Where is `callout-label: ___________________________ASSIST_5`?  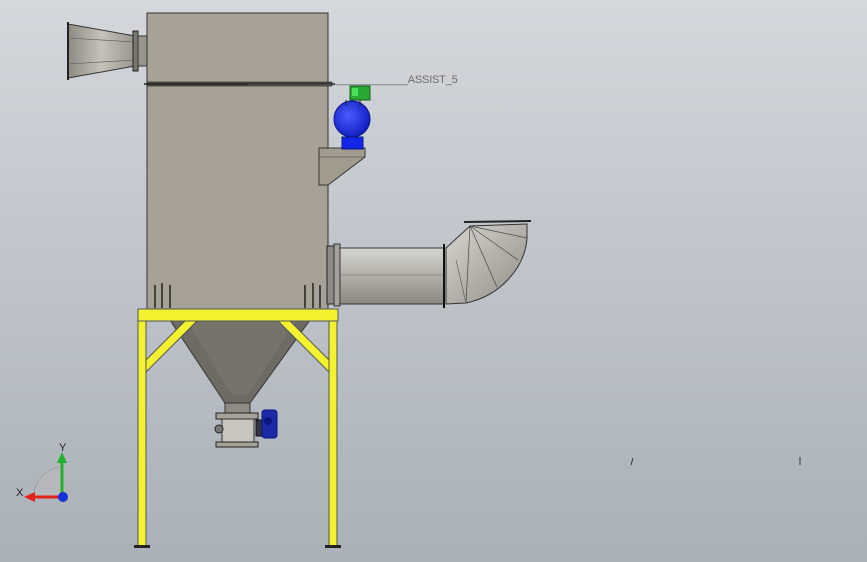 callout-label: ___________________________ASSIST_5 is located at coordinates (353, 80).